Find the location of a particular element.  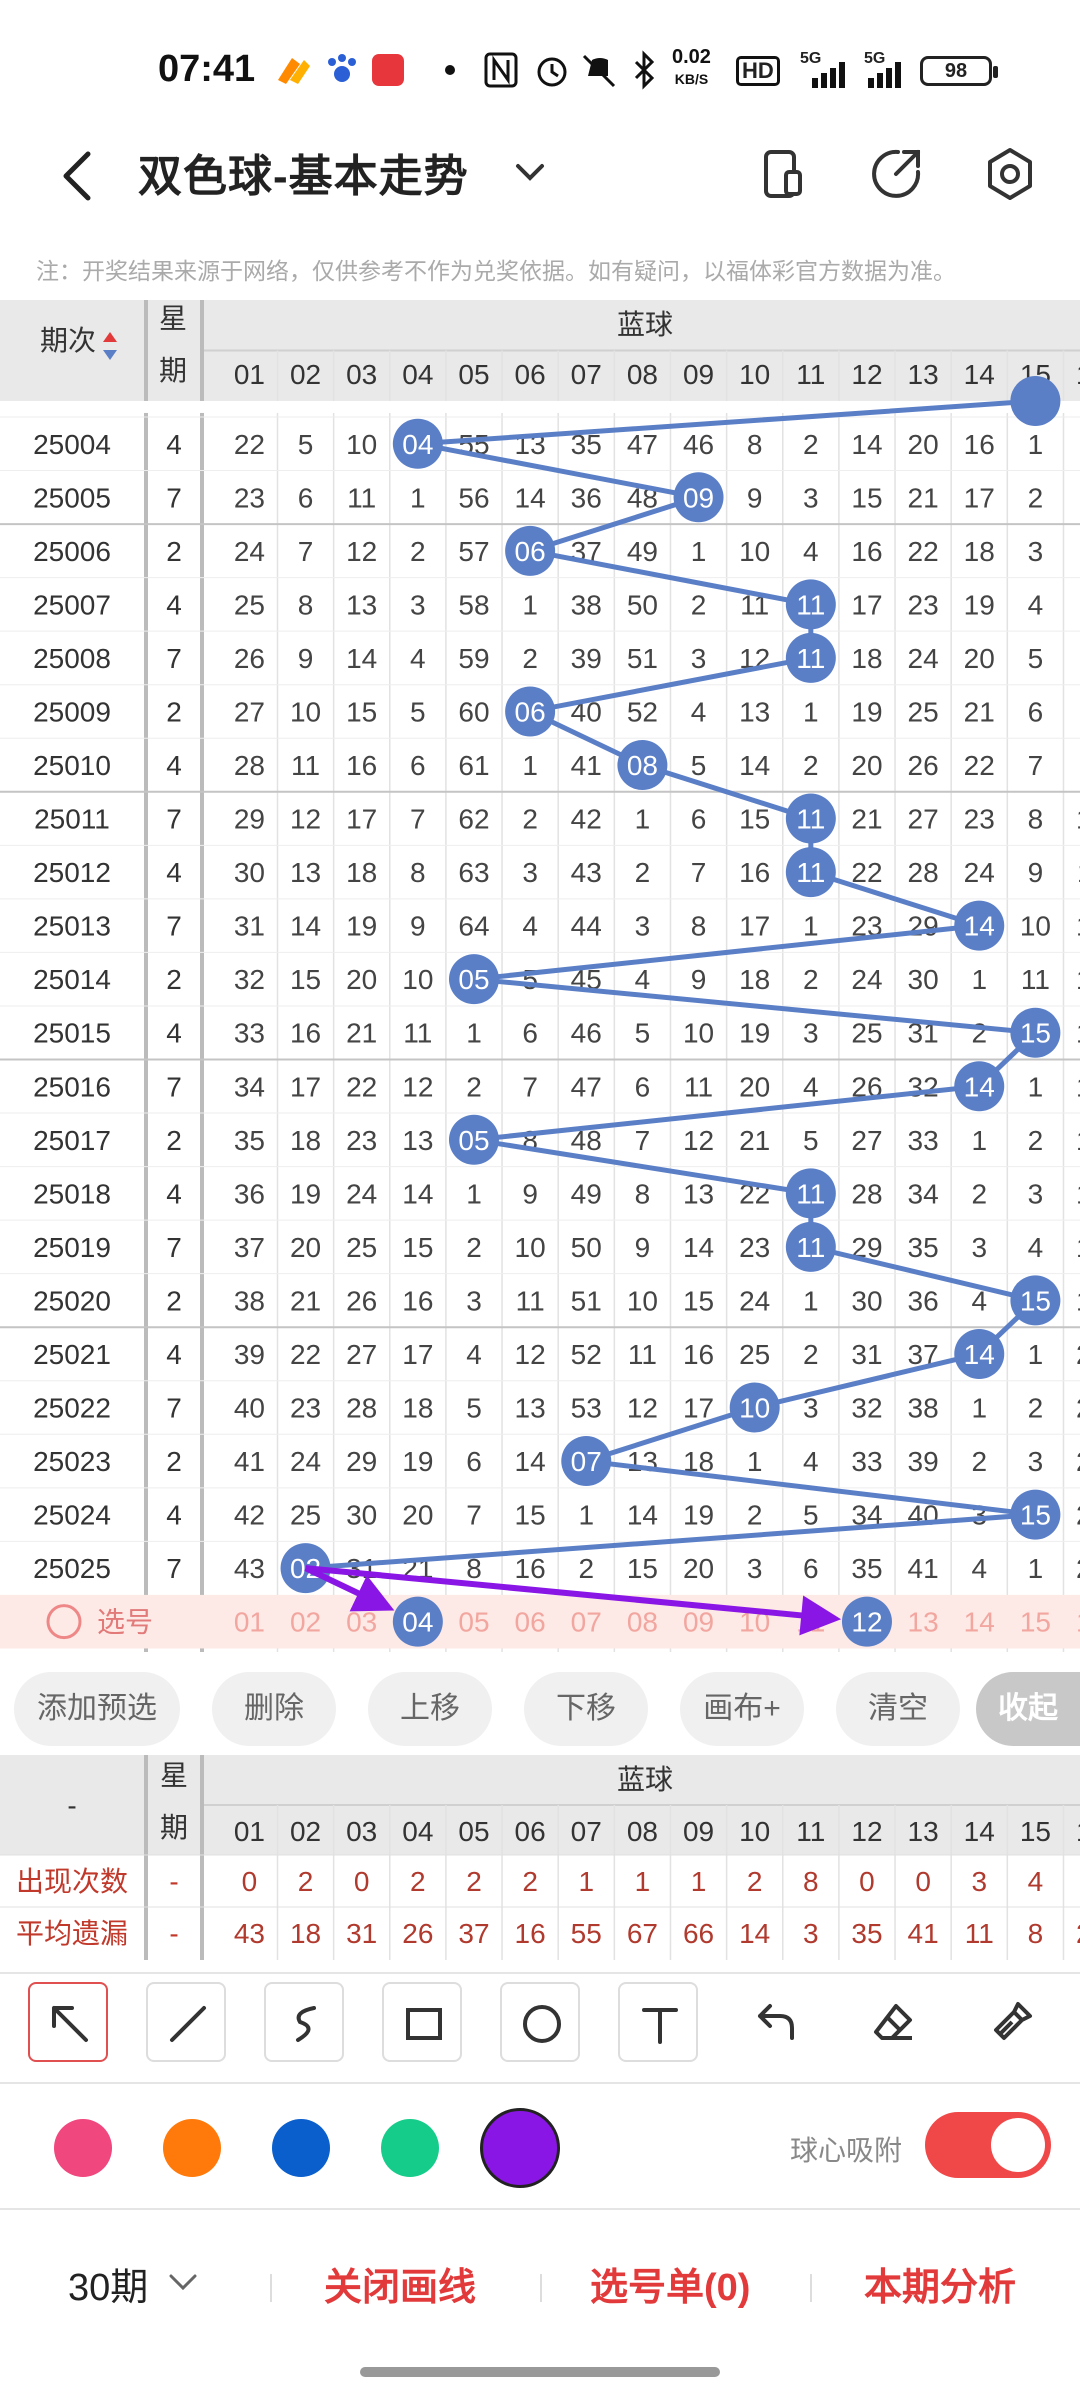

circle-tool-button is located at coordinates (540, 2022).